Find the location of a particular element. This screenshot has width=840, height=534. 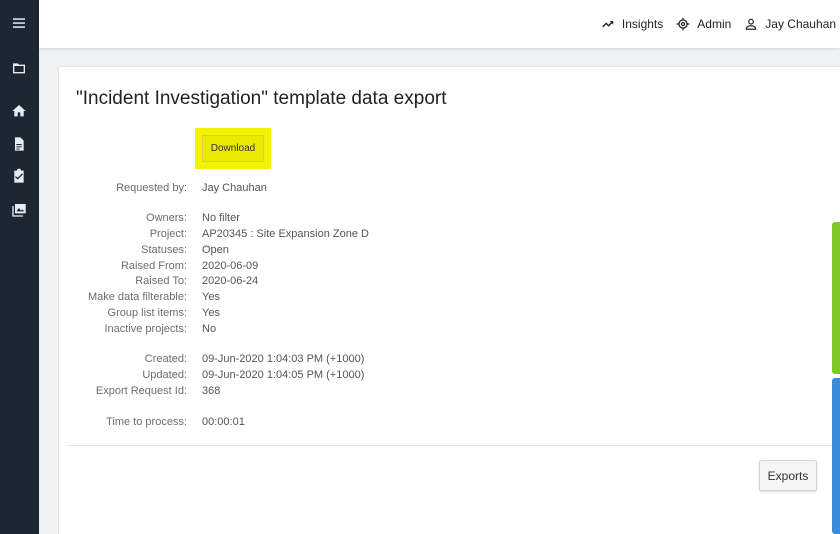

home-icon is located at coordinates (19, 111).